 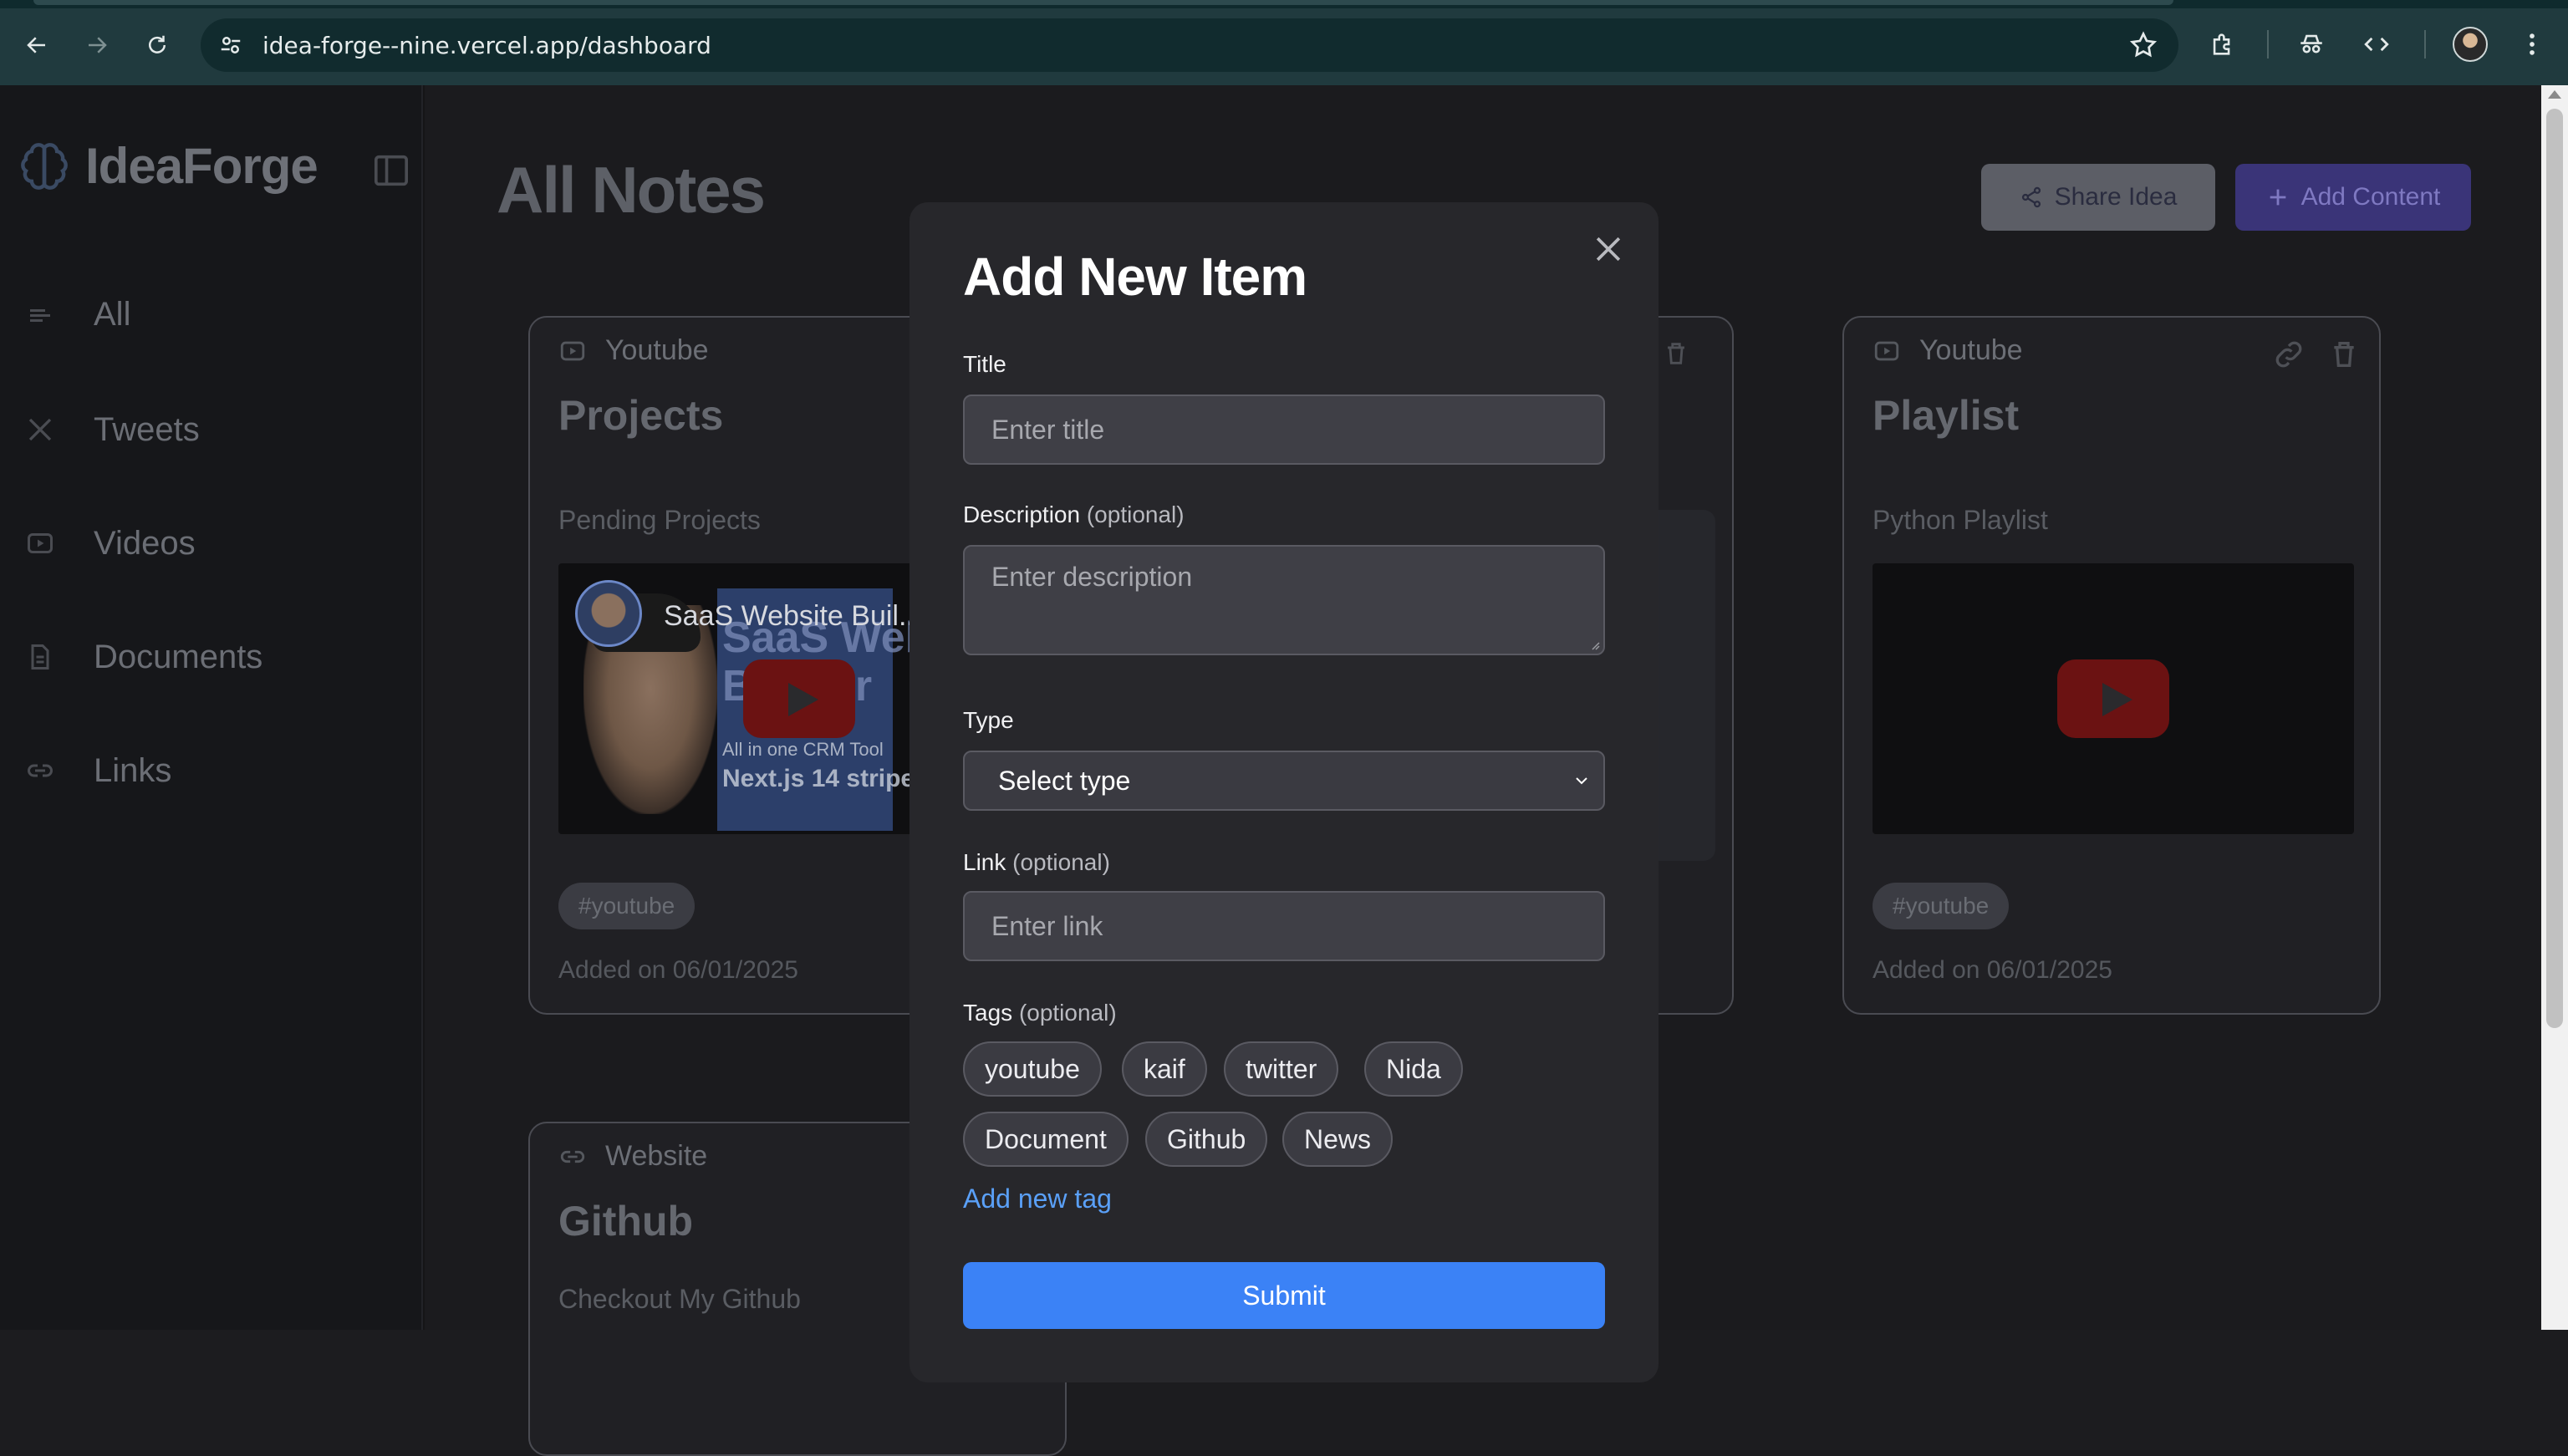 What do you see at coordinates (1338, 1139) in the screenshot?
I see `tag-chip-news: News` at bounding box center [1338, 1139].